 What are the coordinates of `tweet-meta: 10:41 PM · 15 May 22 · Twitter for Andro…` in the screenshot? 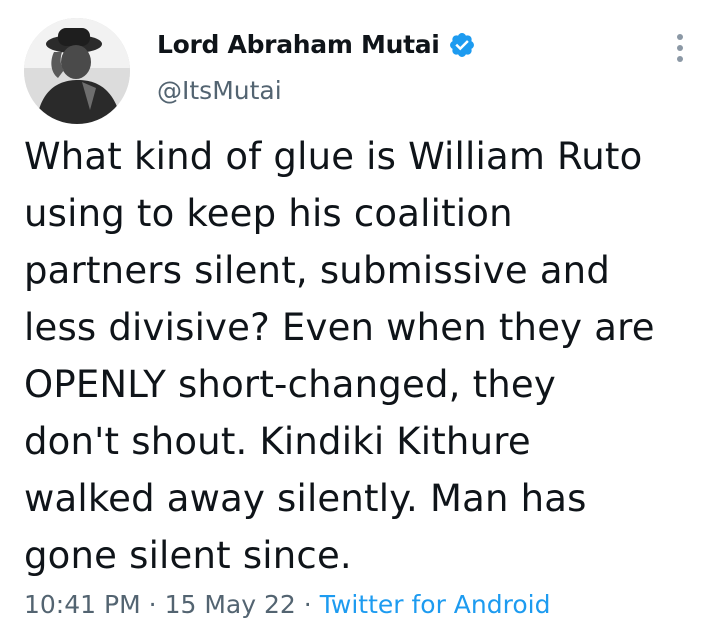 It's located at (287, 604).